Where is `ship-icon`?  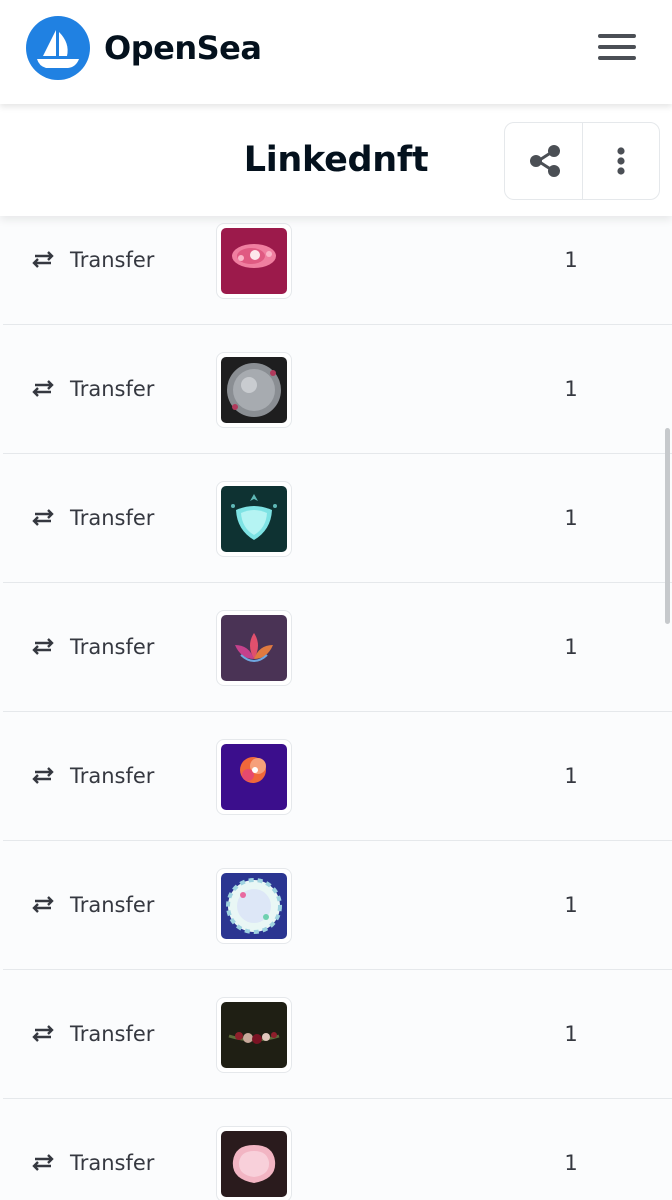 ship-icon is located at coordinates (58, 49).